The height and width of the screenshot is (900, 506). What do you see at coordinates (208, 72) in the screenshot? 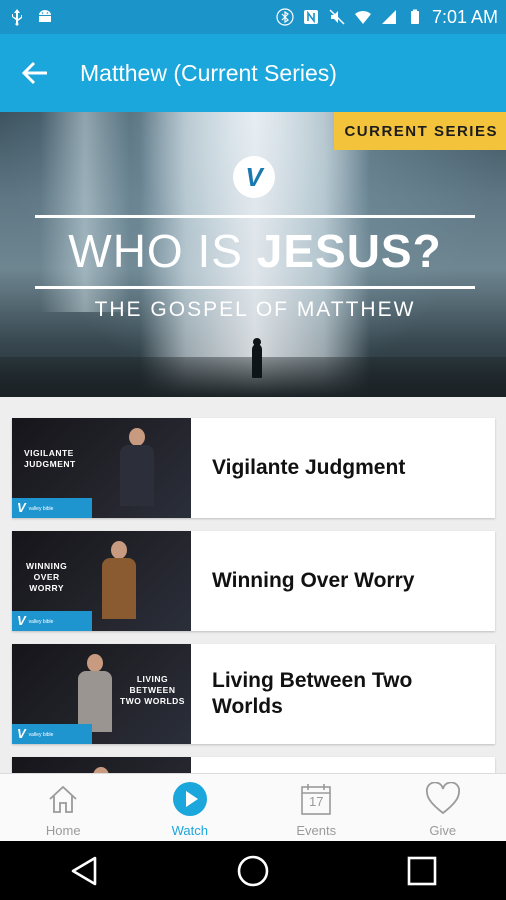
I see `page-title: Matthew (Current Series)` at bounding box center [208, 72].